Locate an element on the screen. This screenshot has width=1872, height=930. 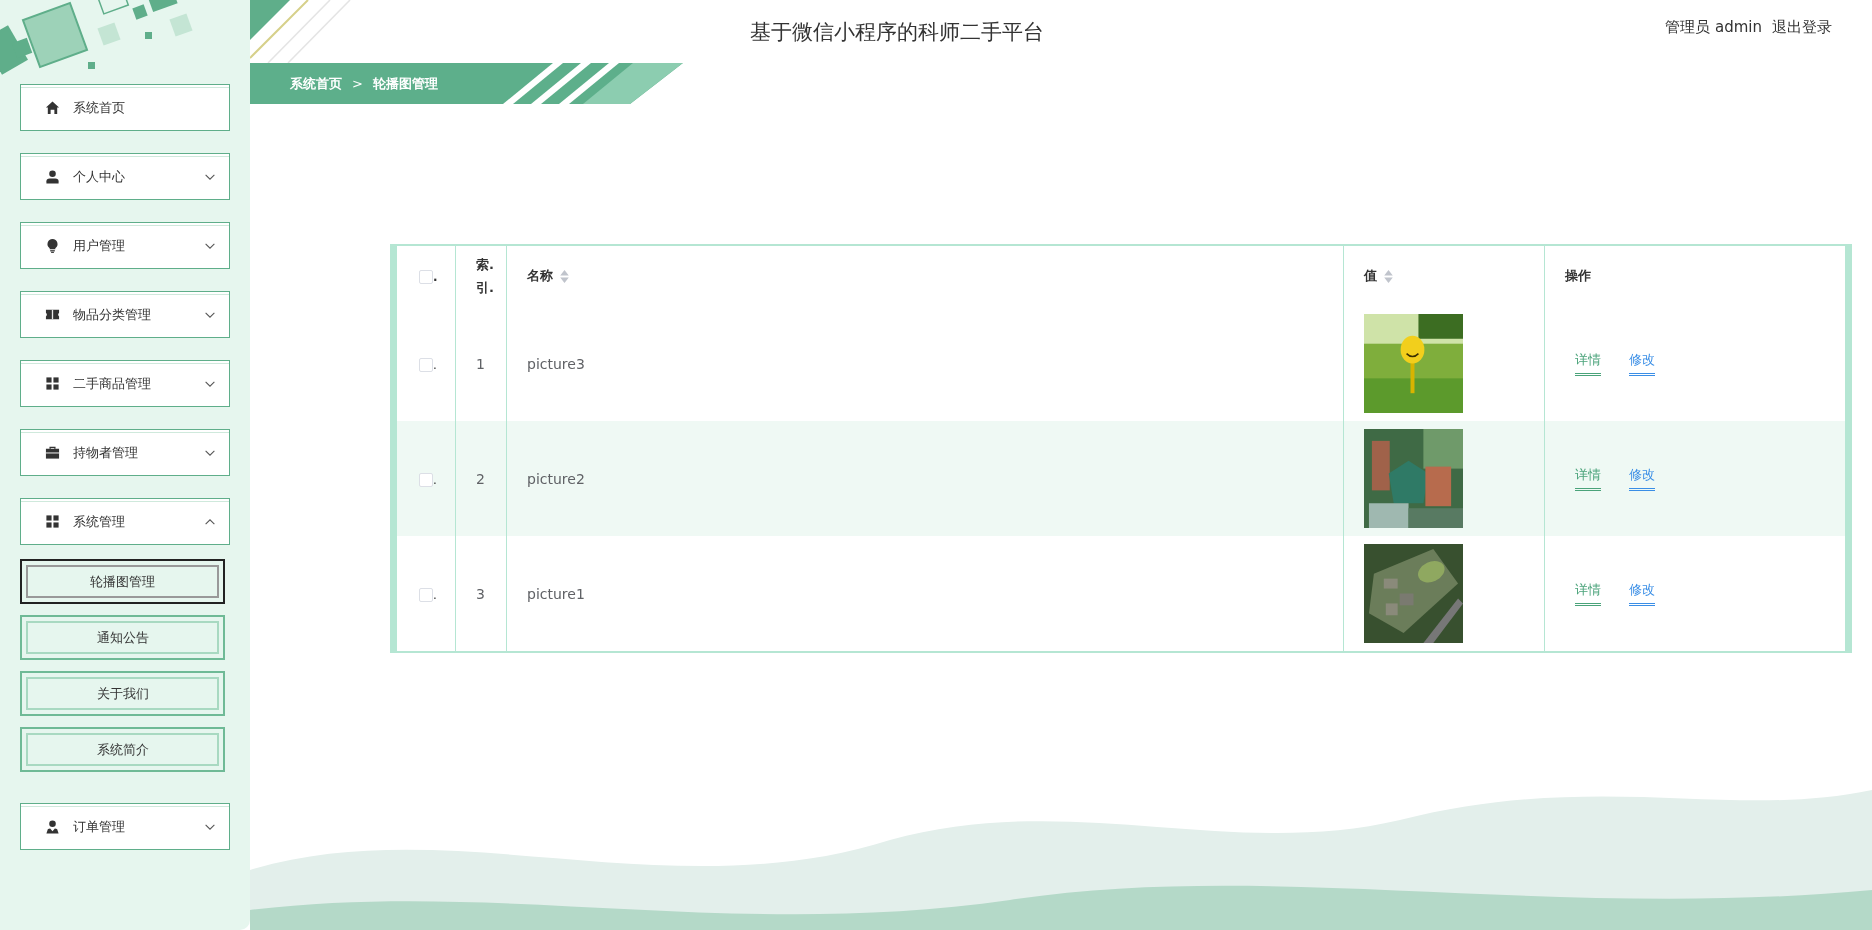
menu-item: 持物者管理 is located at coordinates (125, 452).